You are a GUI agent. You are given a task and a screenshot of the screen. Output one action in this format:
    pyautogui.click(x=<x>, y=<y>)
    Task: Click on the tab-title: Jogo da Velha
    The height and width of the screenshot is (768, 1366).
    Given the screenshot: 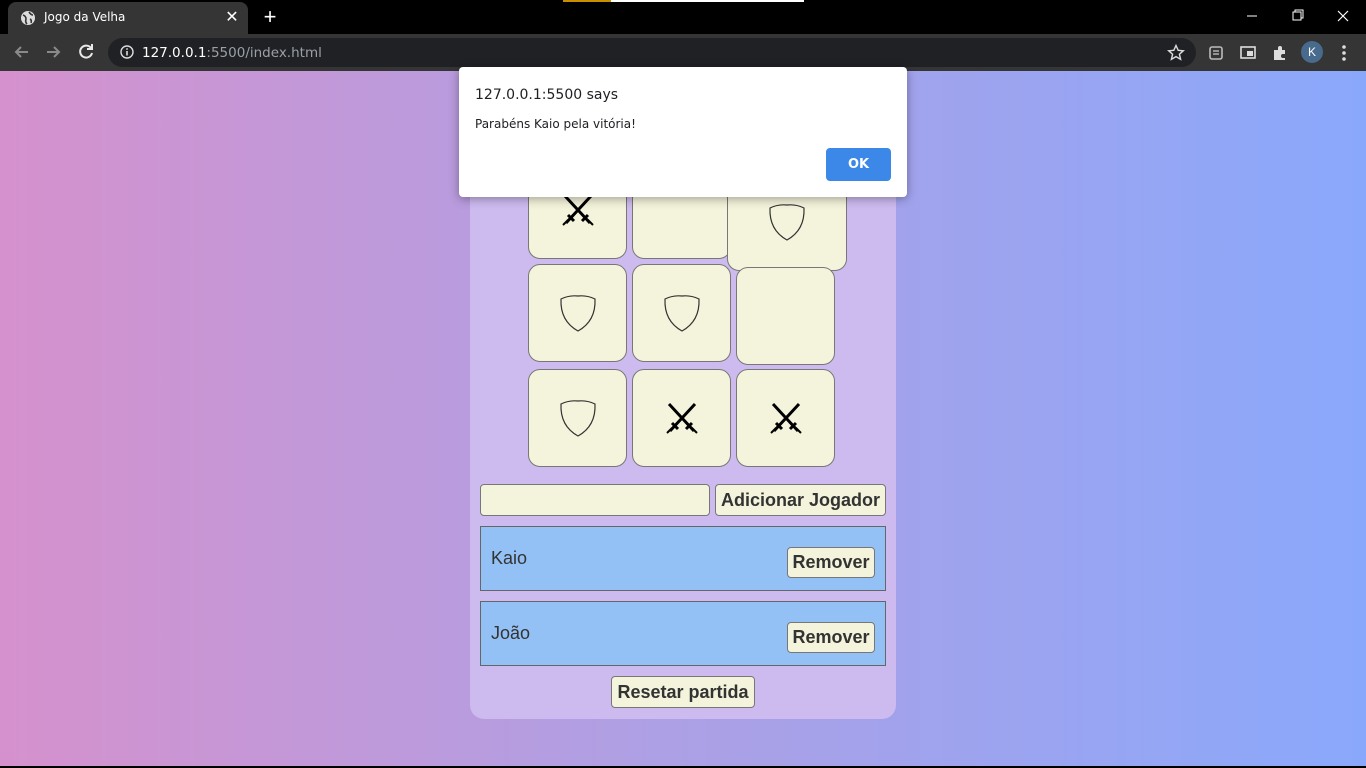 What is the action you would take?
    pyautogui.click(x=85, y=17)
    